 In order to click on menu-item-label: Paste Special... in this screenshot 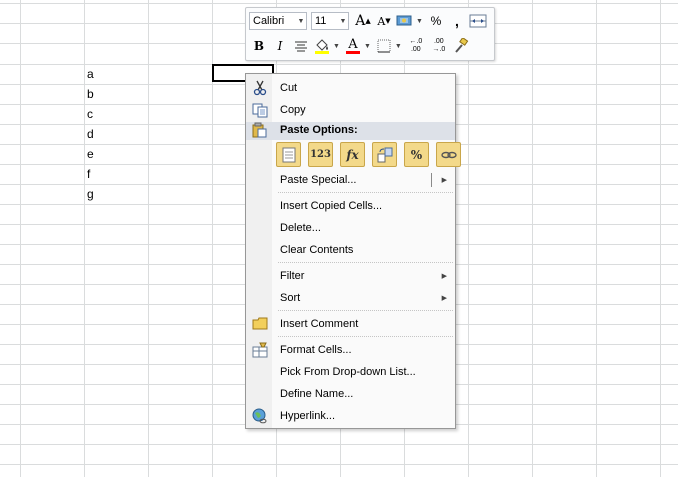, I will do `click(318, 180)`.